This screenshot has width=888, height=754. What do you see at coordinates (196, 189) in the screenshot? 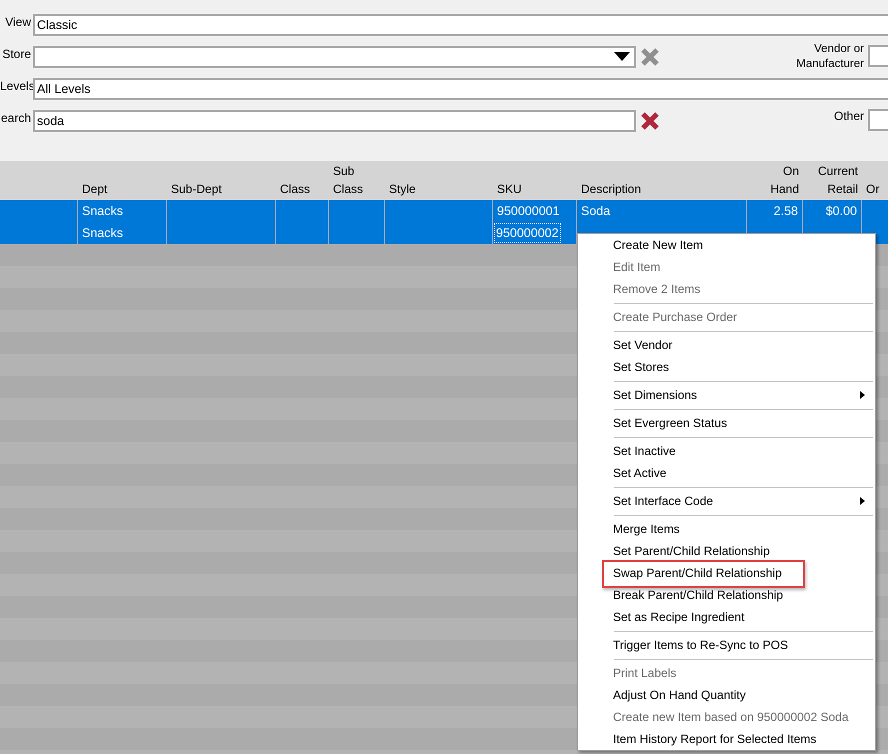
I see `column-header: Sub-Dept` at bounding box center [196, 189].